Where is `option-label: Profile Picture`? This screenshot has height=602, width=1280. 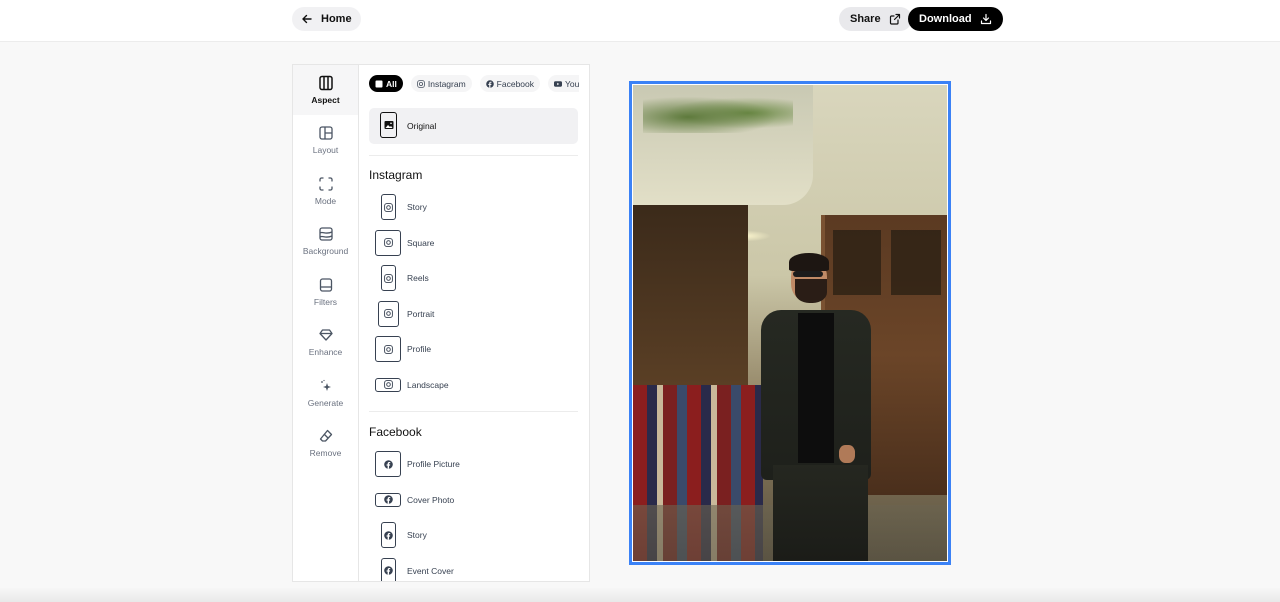
option-label: Profile Picture is located at coordinates (433, 464).